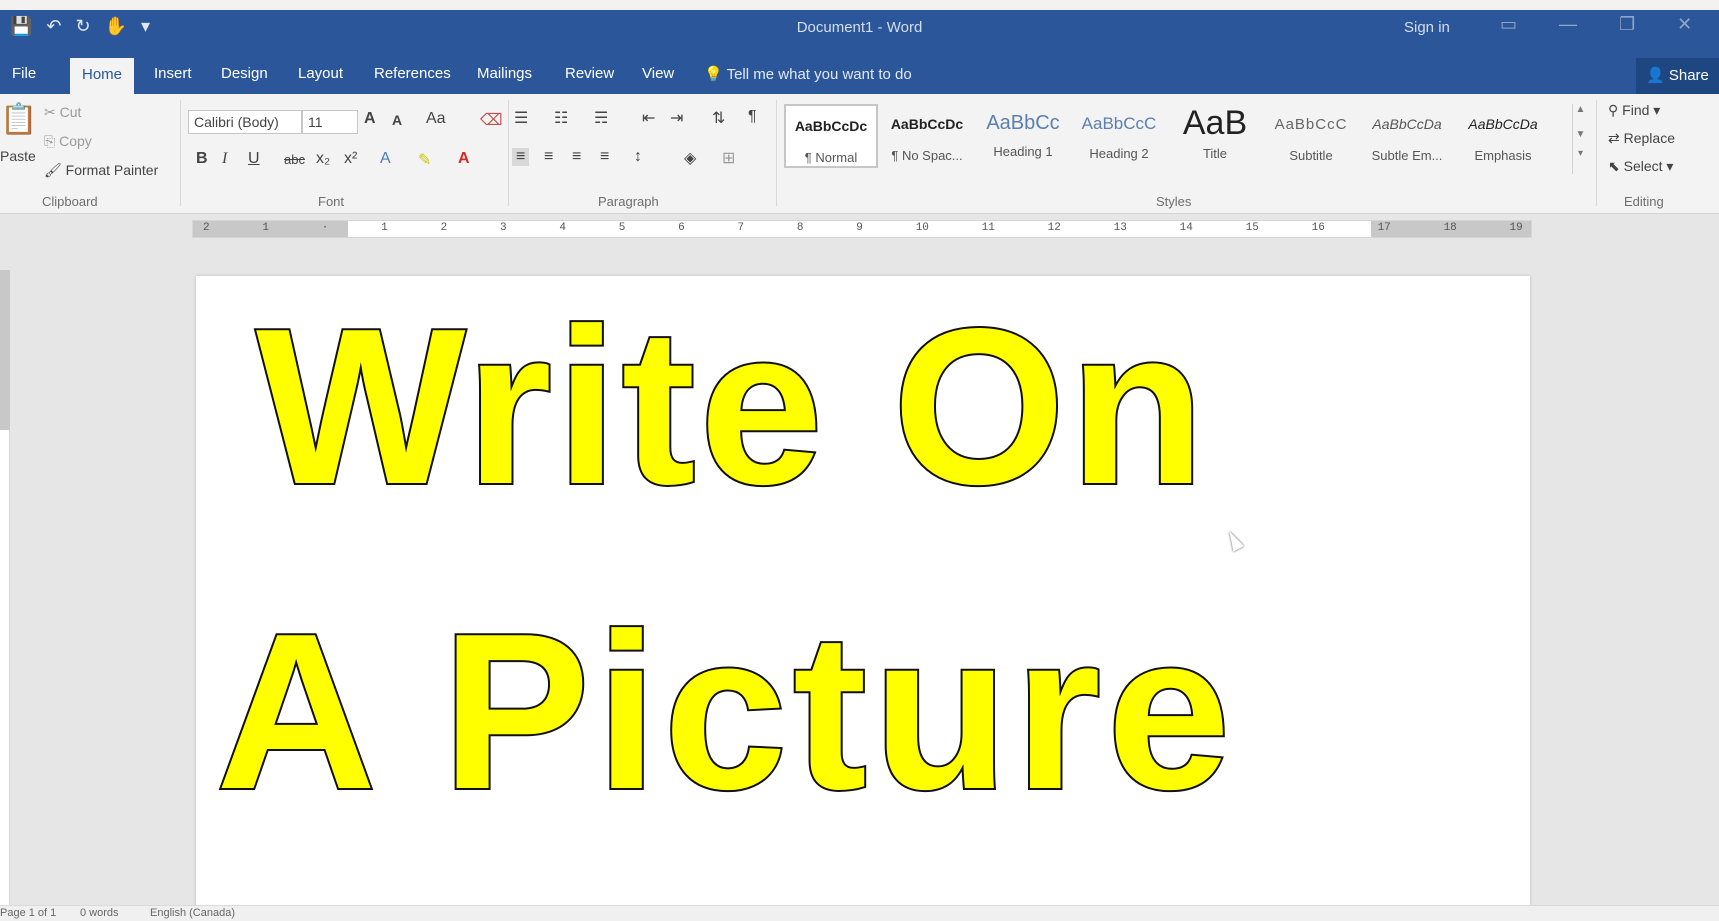 Image resolution: width=1719 pixels, height=921 pixels. What do you see at coordinates (5, 350) in the screenshot?
I see `vertical-ruler-margin` at bounding box center [5, 350].